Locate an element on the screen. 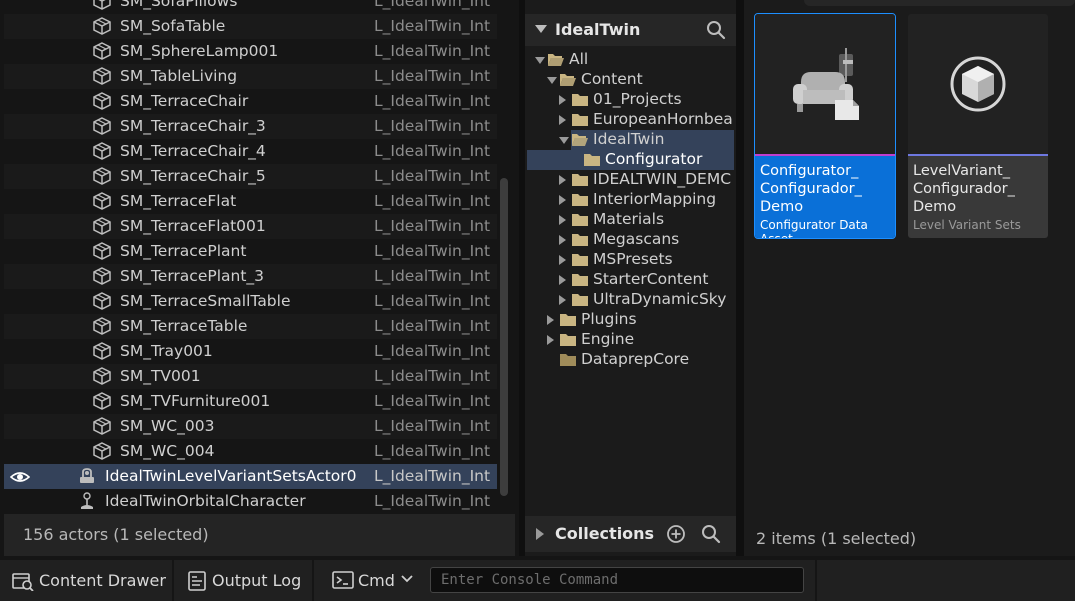 Image resolution: width=1075 pixels, height=601 pixels. outliner-row: SM_TVFurniture001 L_IdealTwin_Int is located at coordinates (250, 401).